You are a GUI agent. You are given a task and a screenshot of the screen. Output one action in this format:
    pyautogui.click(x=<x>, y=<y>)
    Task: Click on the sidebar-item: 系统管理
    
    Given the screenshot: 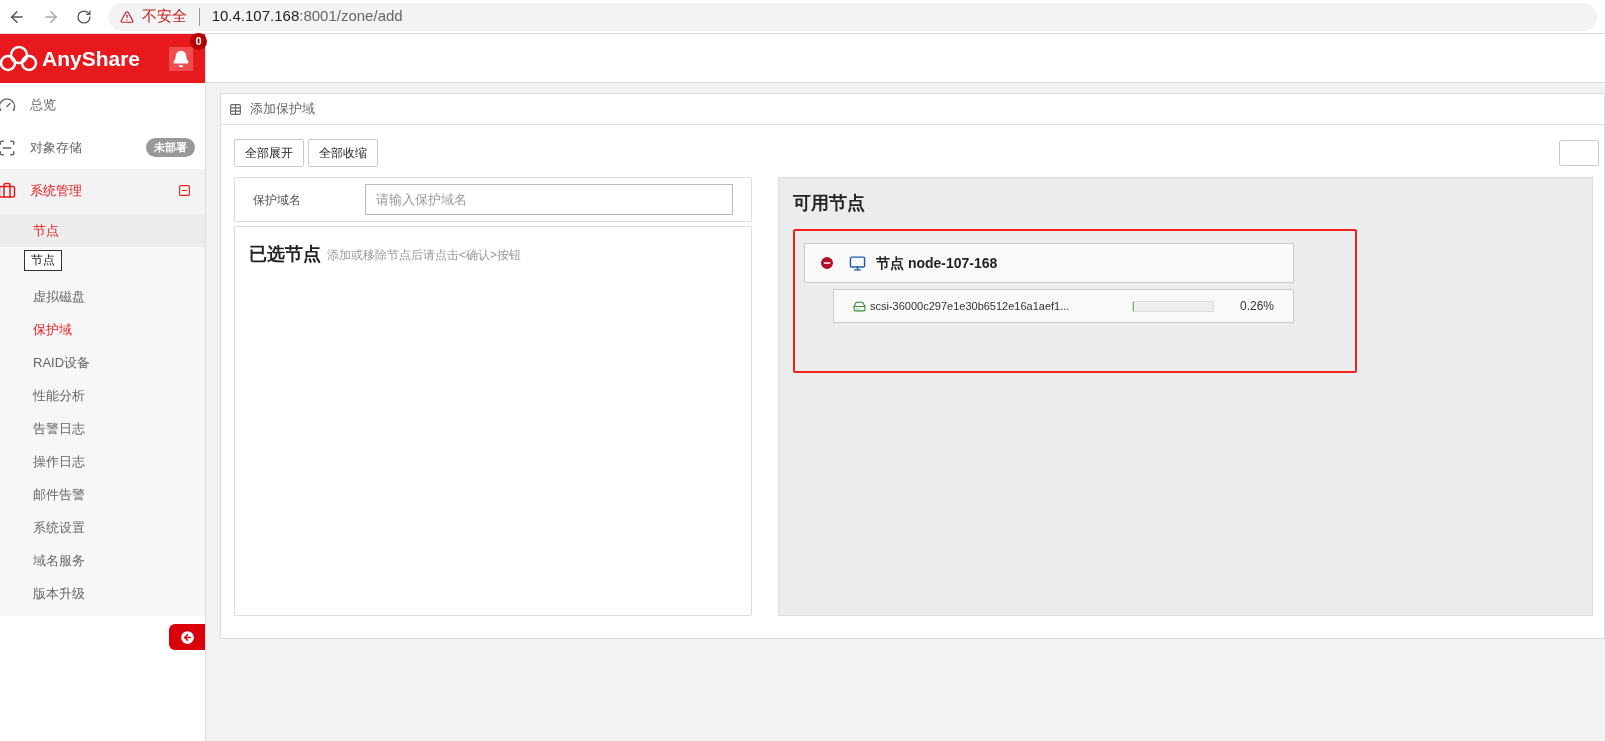 What is the action you would take?
    pyautogui.click(x=102, y=190)
    